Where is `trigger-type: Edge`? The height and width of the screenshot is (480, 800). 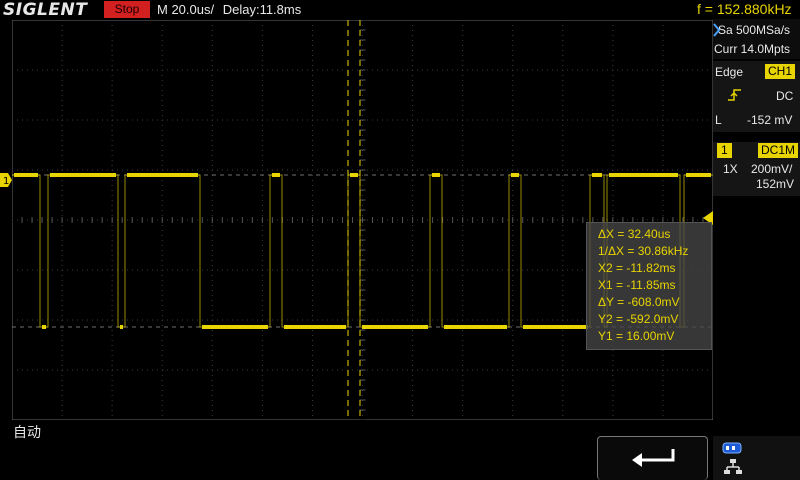
trigger-type: Edge is located at coordinates (729, 72).